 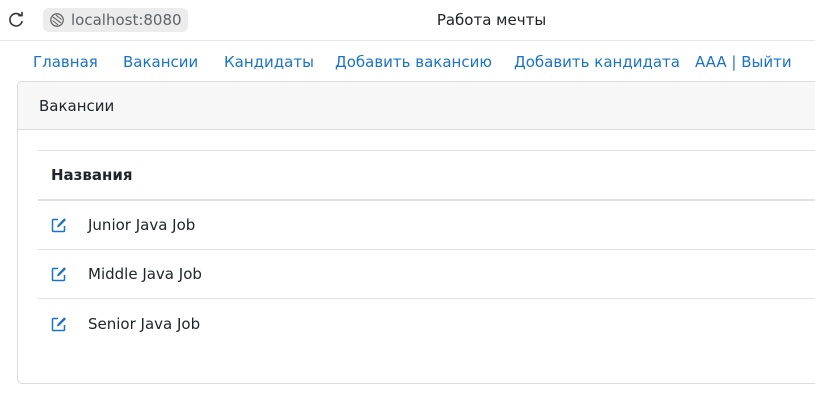 What do you see at coordinates (491, 20) in the screenshot?
I see `tab-title: Работа мечты` at bounding box center [491, 20].